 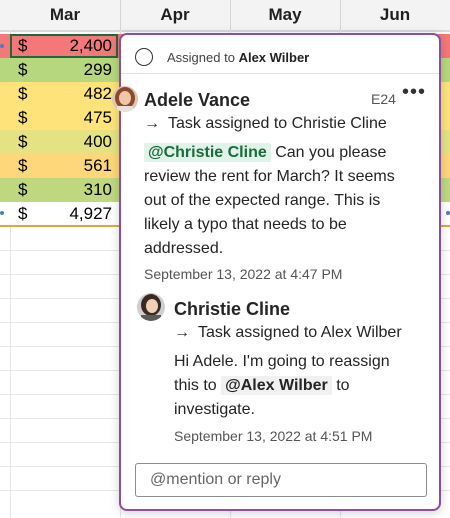 I want to click on cell-value: 561, so click(x=71, y=166).